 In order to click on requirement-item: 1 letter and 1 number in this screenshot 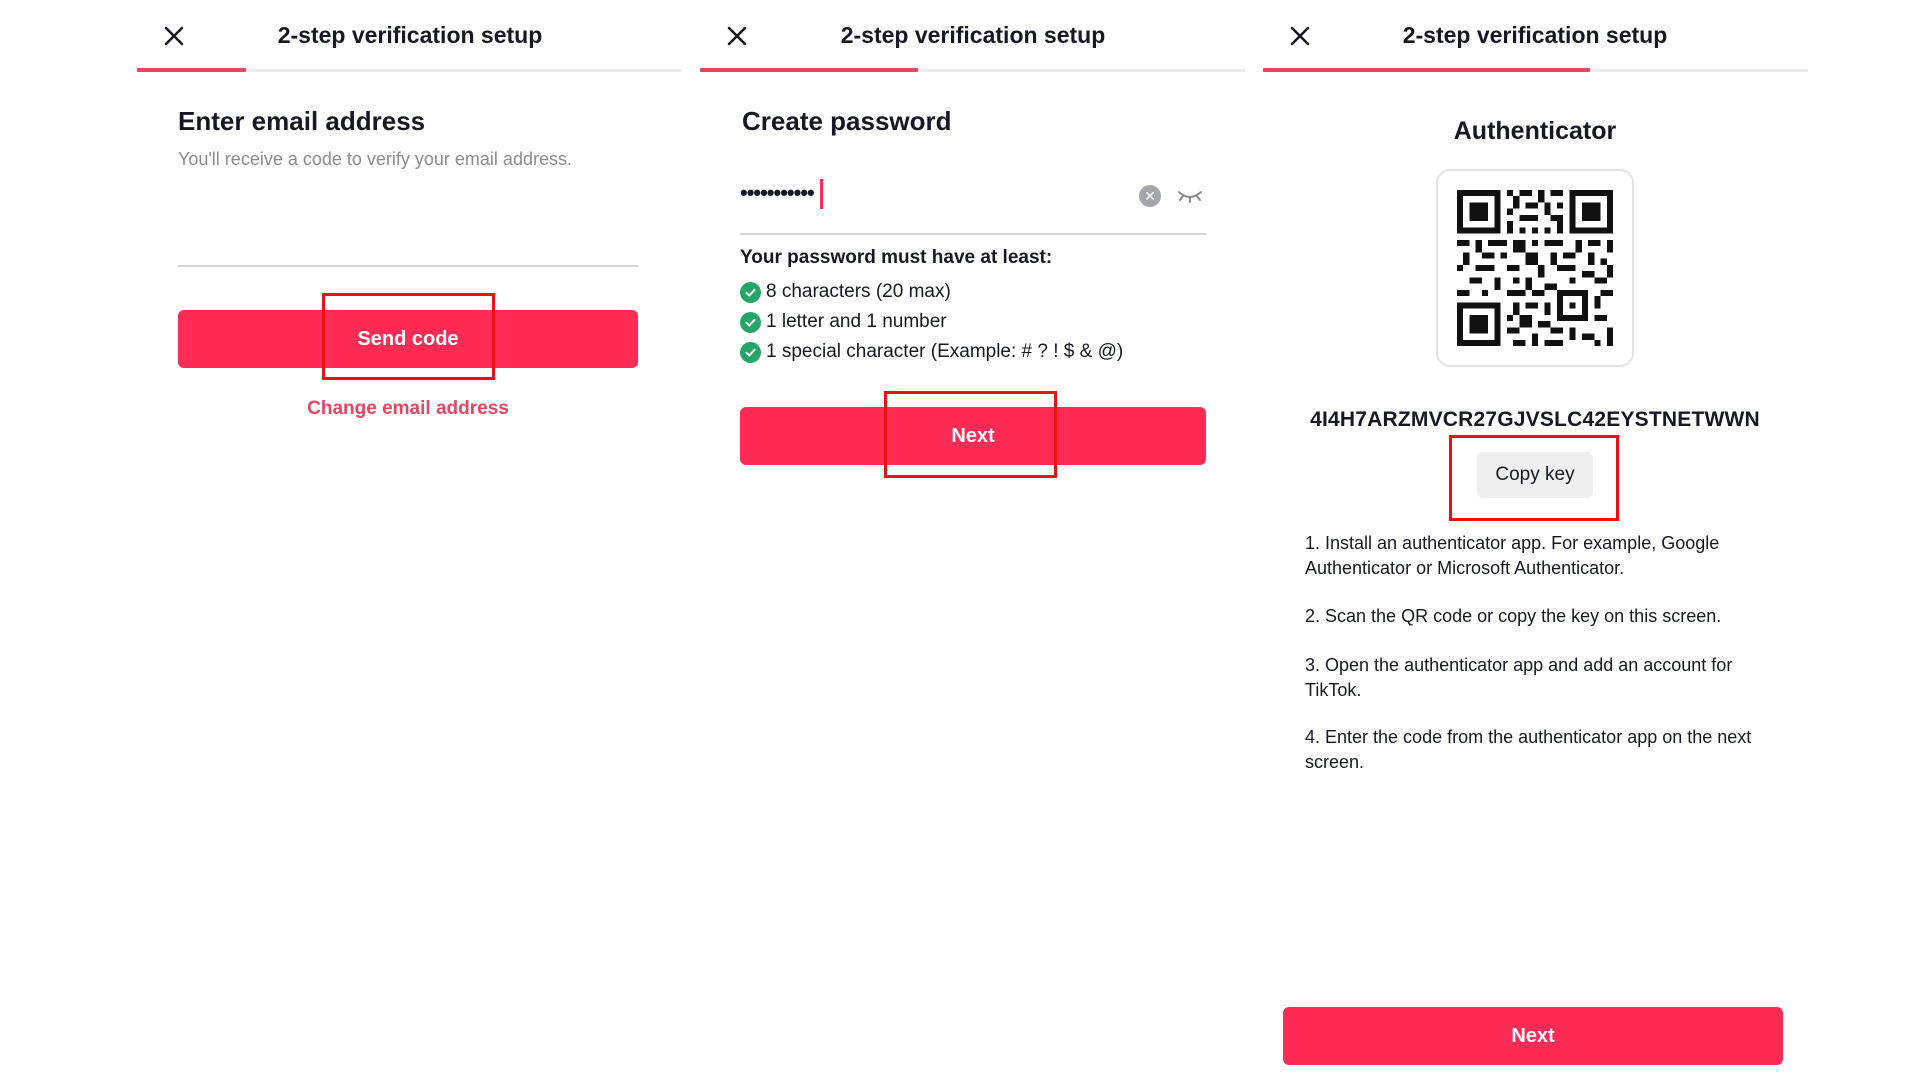, I will do `click(843, 322)`.